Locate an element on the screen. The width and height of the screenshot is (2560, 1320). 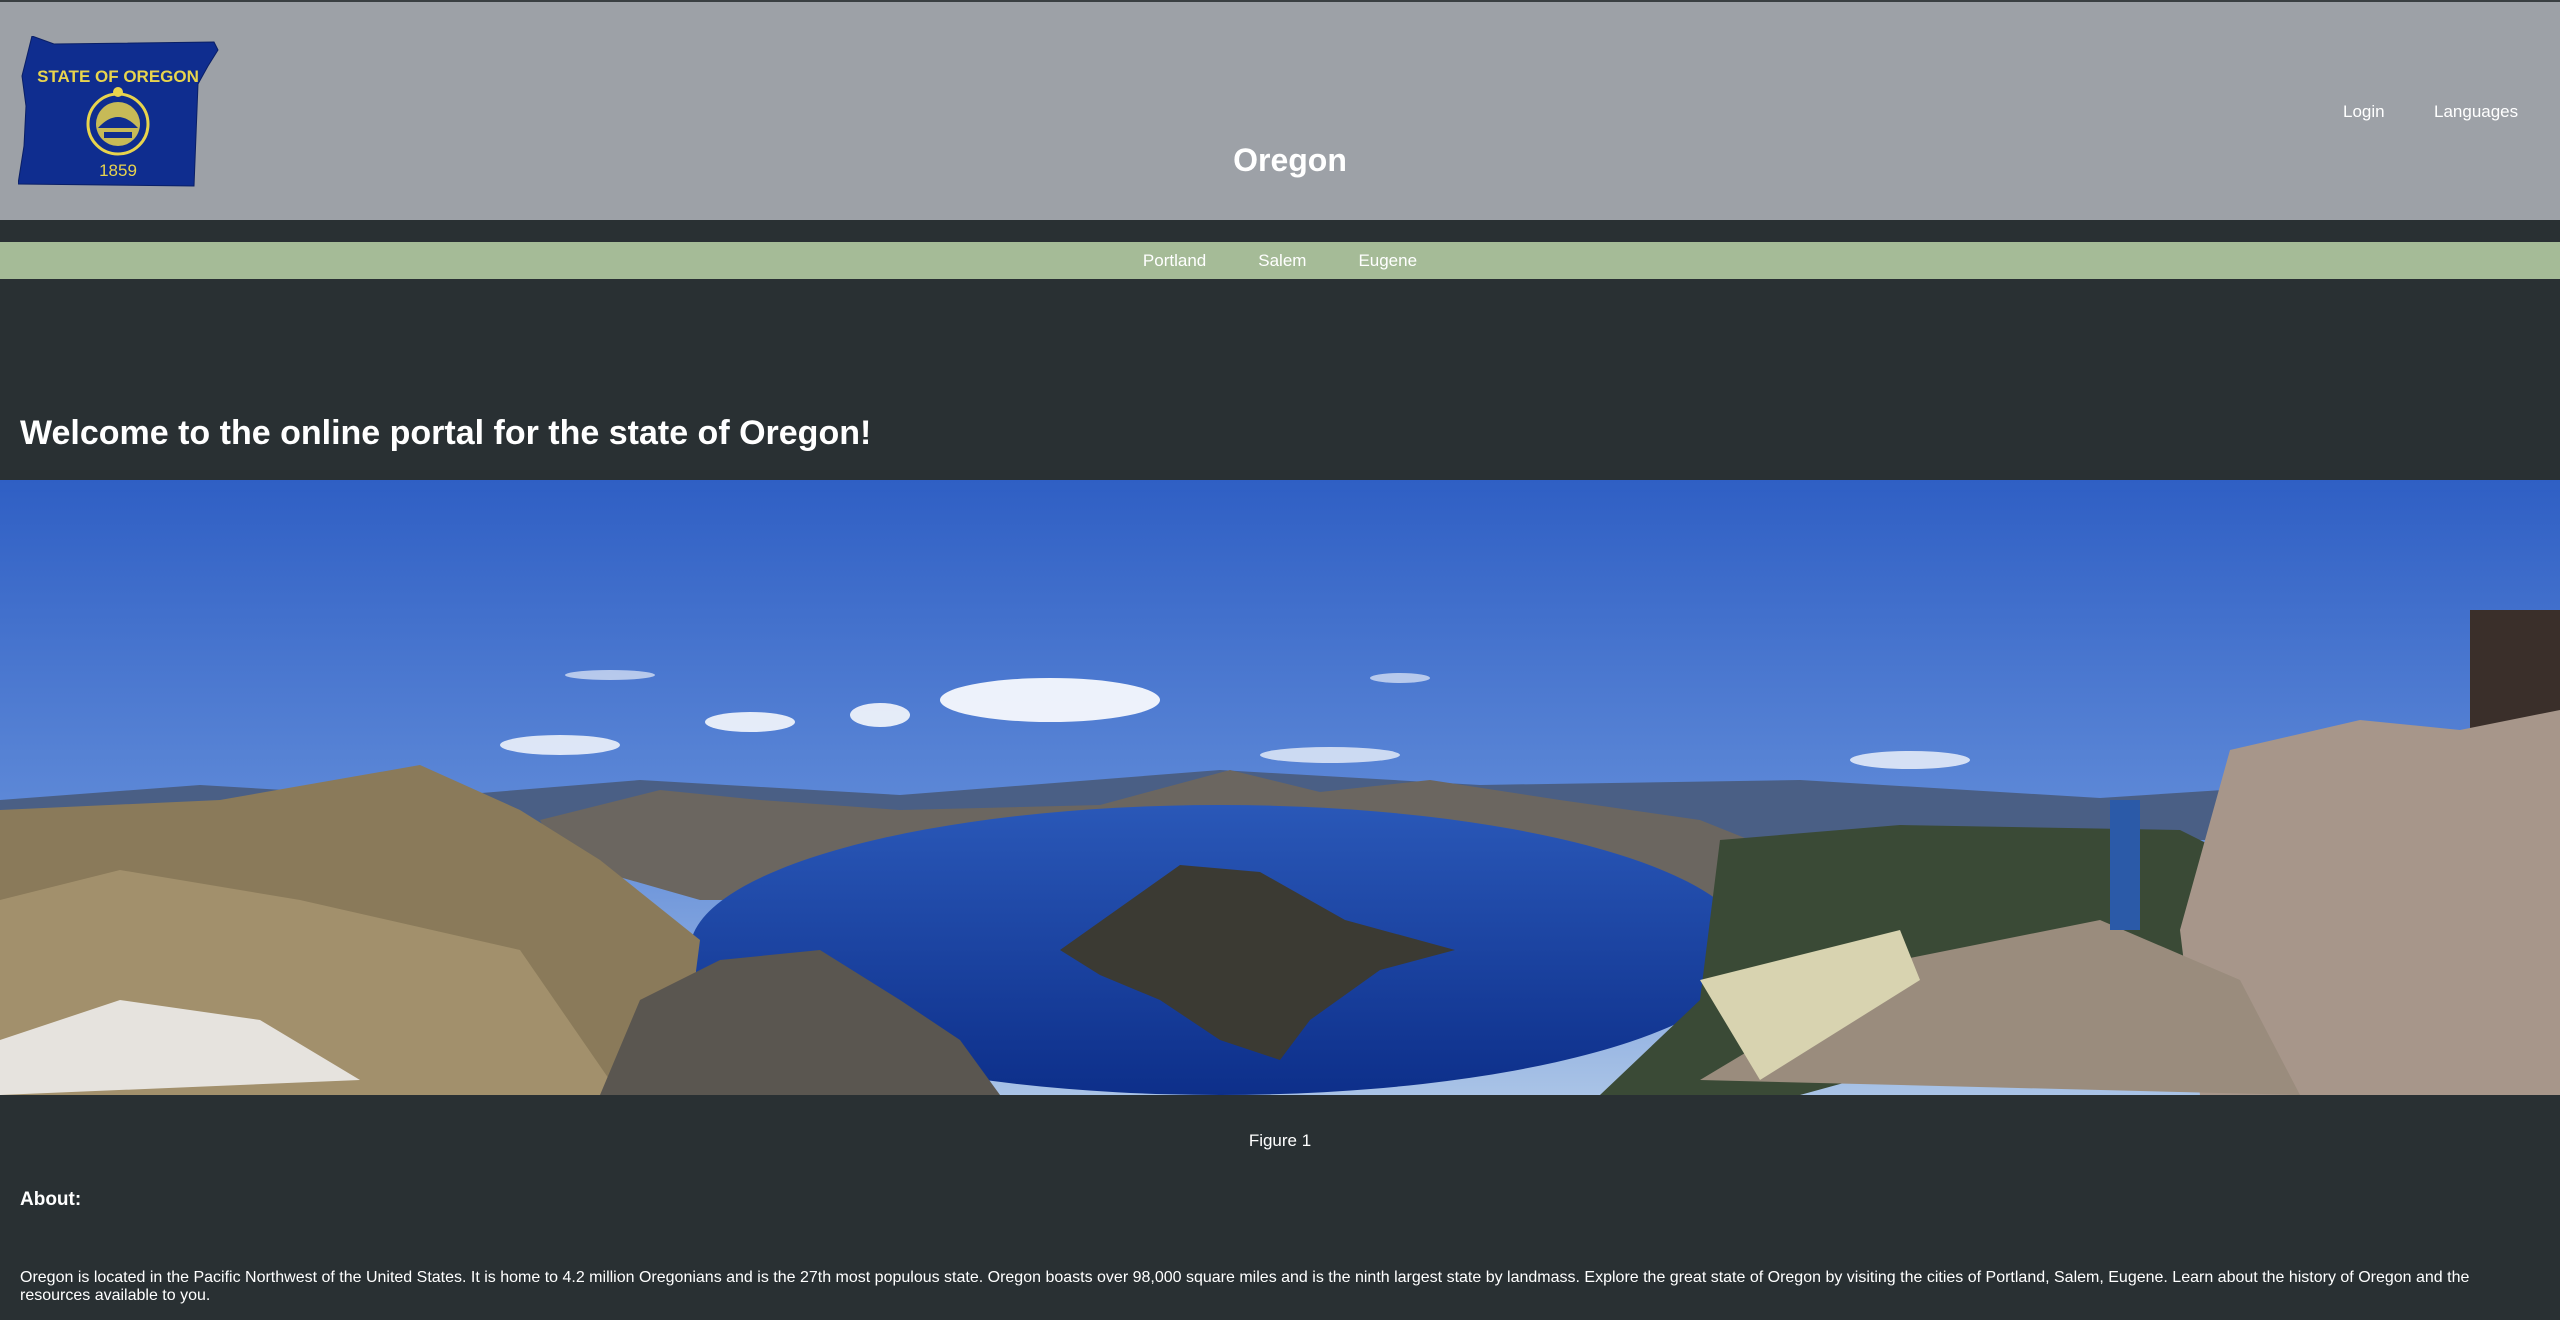
languages-link: Languages is located at coordinates (2476, 112).